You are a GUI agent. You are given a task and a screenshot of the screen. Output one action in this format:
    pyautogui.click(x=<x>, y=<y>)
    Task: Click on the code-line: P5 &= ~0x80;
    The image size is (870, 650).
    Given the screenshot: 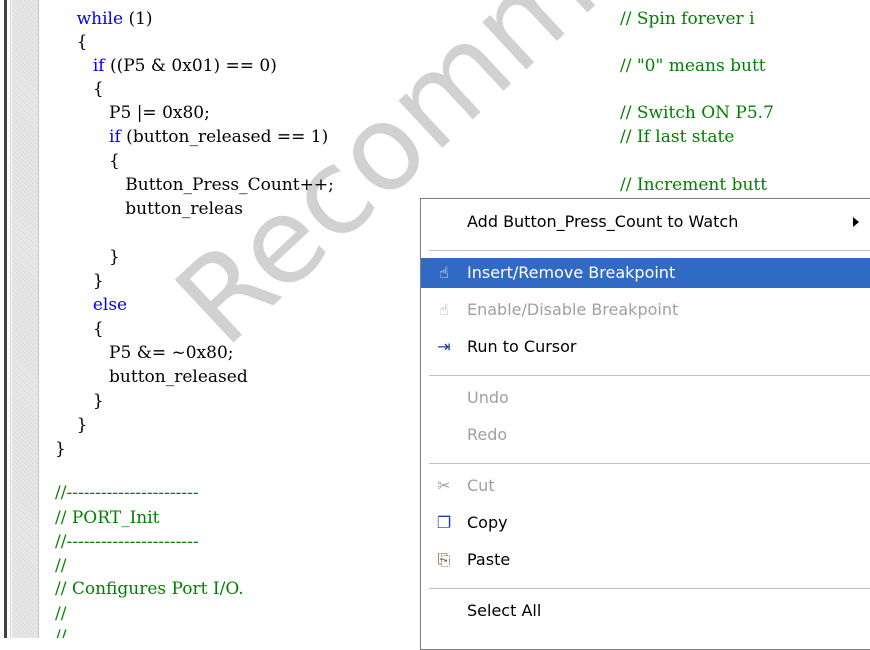 What is the action you would take?
    pyautogui.click(x=144, y=353)
    